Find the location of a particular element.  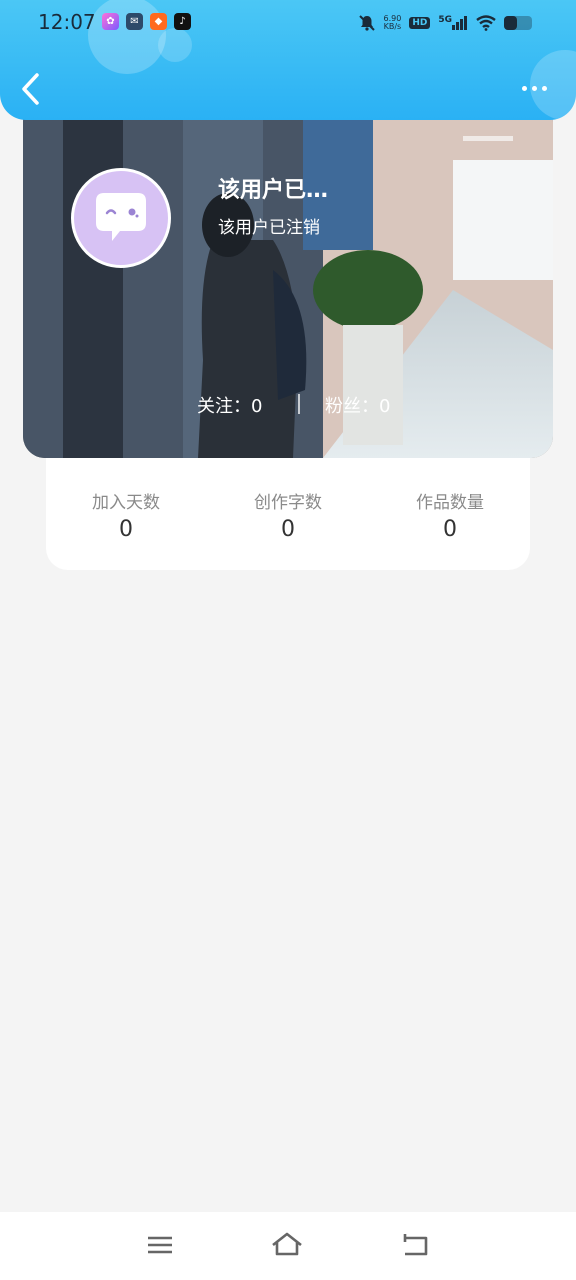

chevron-left-icon is located at coordinates (30, 89).